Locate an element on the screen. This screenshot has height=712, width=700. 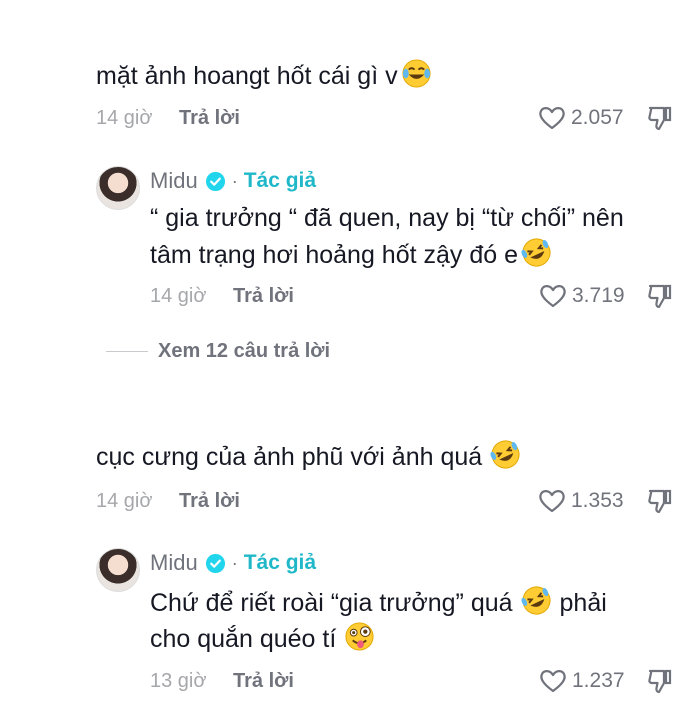
reply-text-line: tâm trạng hơi hoảng hốt zậy đó e is located at coordinates (351, 255).